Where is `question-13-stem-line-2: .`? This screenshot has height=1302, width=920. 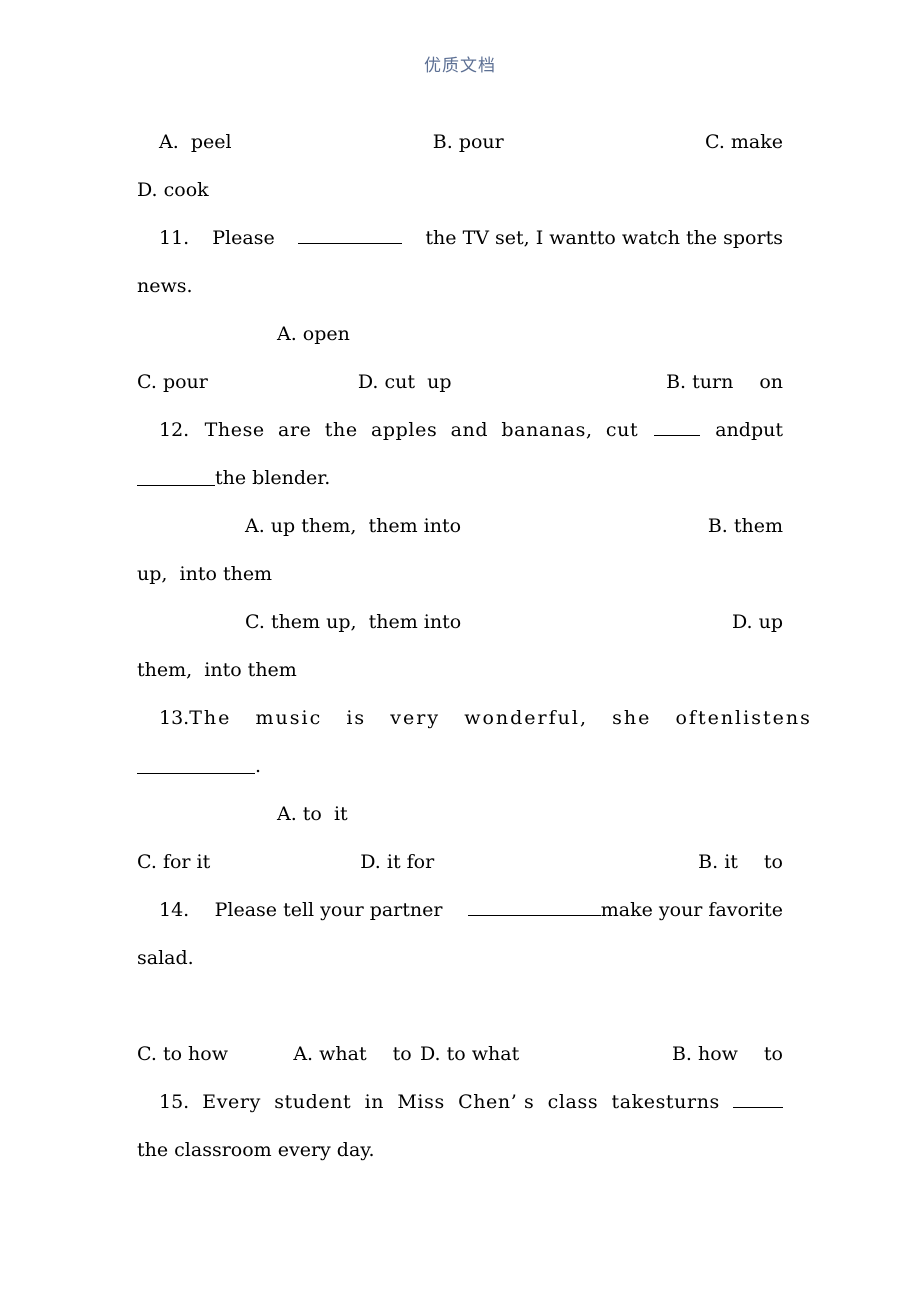
question-13-stem-line-2: . is located at coordinates (460, 766).